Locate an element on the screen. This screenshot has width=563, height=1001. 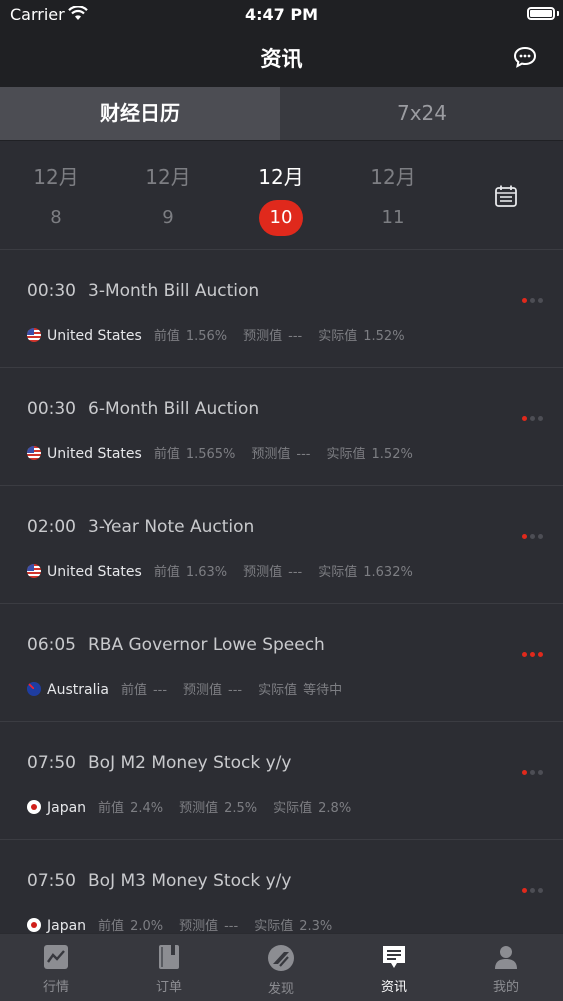
date-item-selected: 12月 10 is located at coordinates (281, 188).